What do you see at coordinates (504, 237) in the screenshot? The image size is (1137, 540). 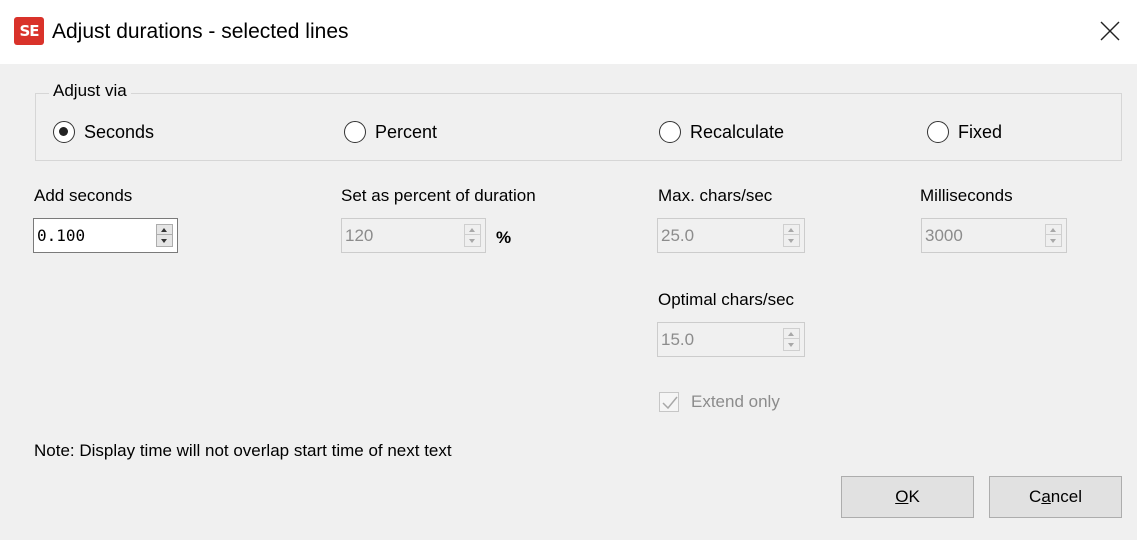 I see `percent-unit: %` at bounding box center [504, 237].